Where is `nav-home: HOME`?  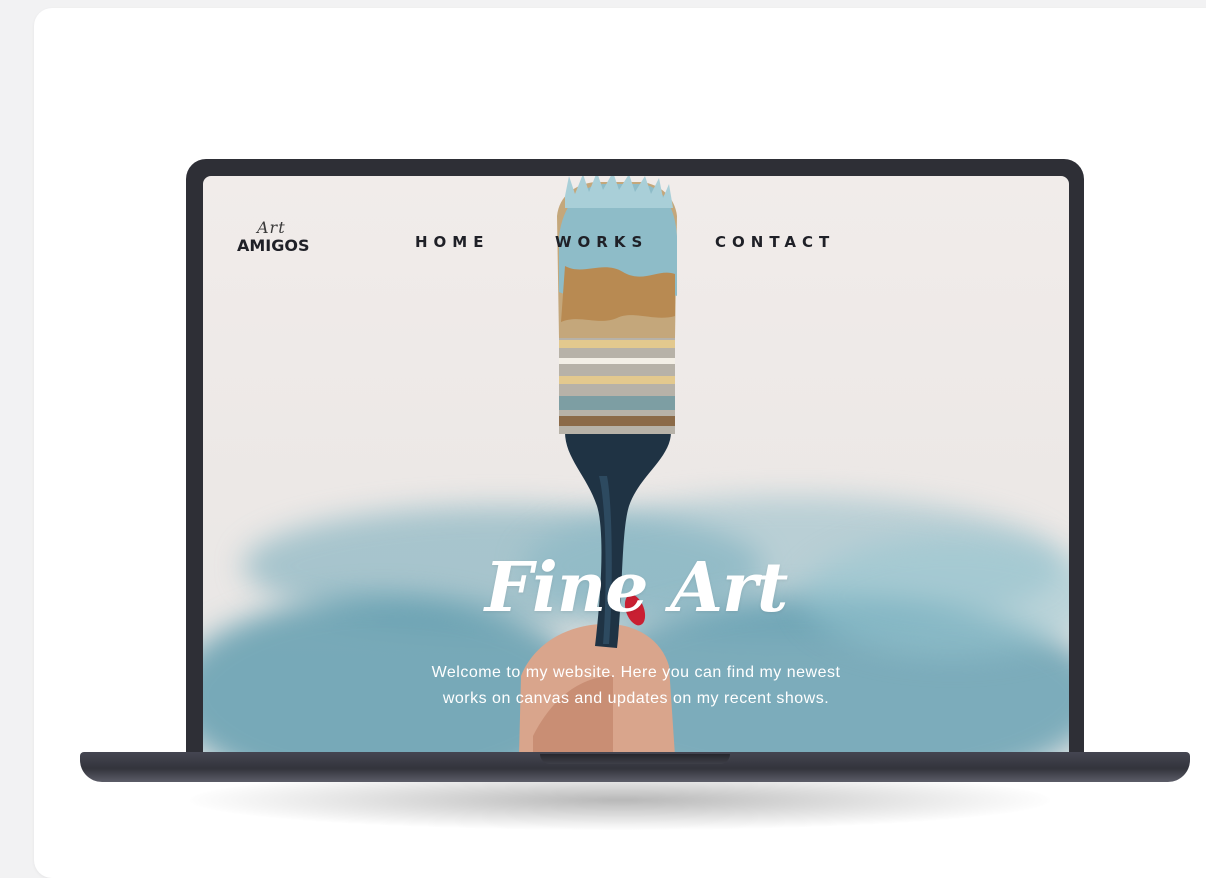 nav-home: HOME is located at coordinates (452, 242).